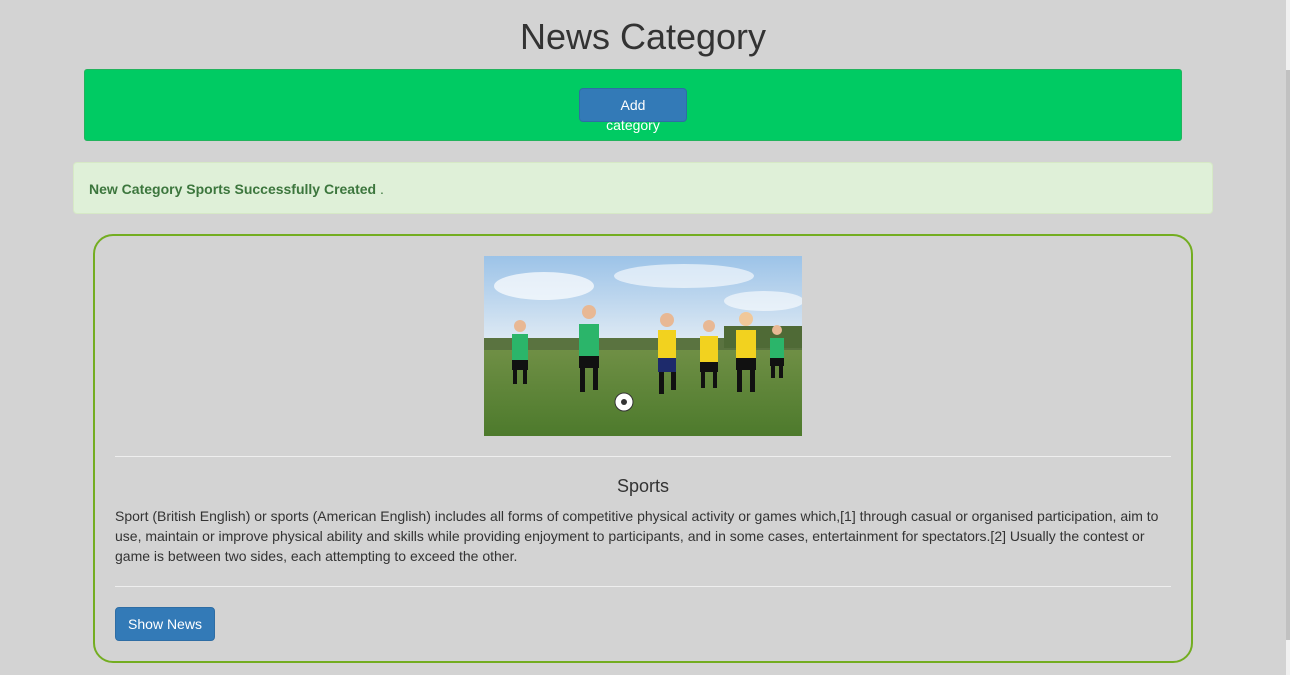 The image size is (1290, 675). Describe the element at coordinates (643, 346) in the screenshot. I see `category-image` at that location.